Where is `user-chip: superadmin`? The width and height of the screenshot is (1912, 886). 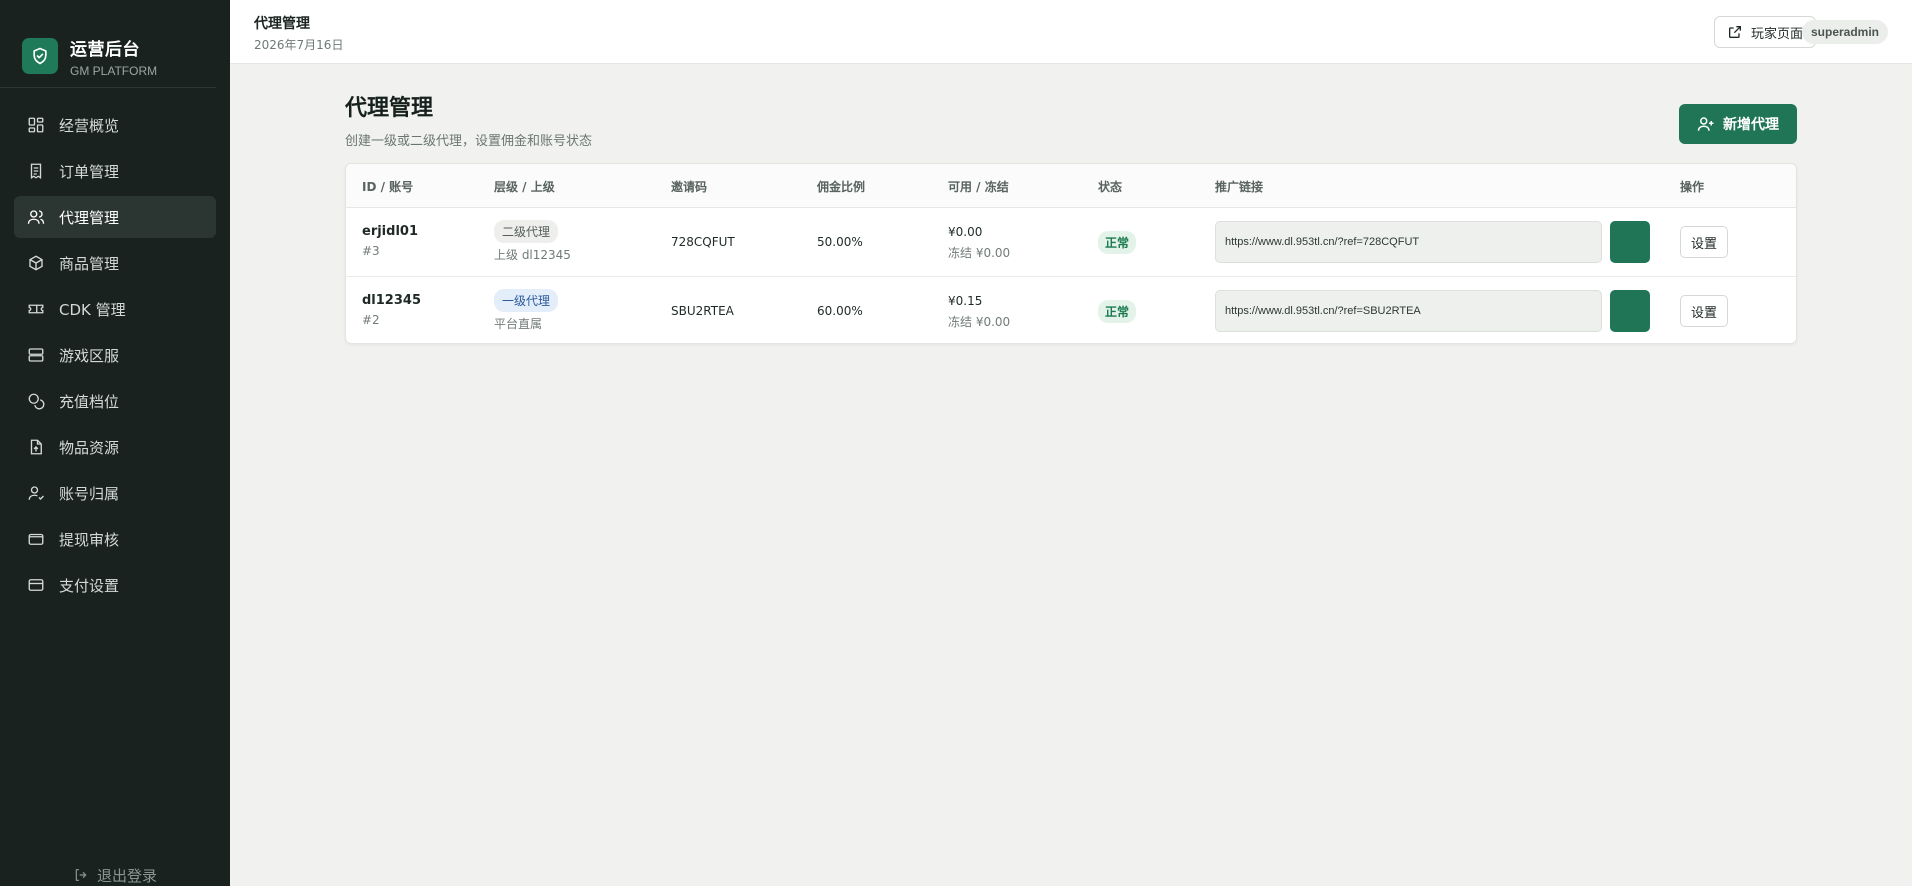
user-chip: superadmin is located at coordinates (1844, 32).